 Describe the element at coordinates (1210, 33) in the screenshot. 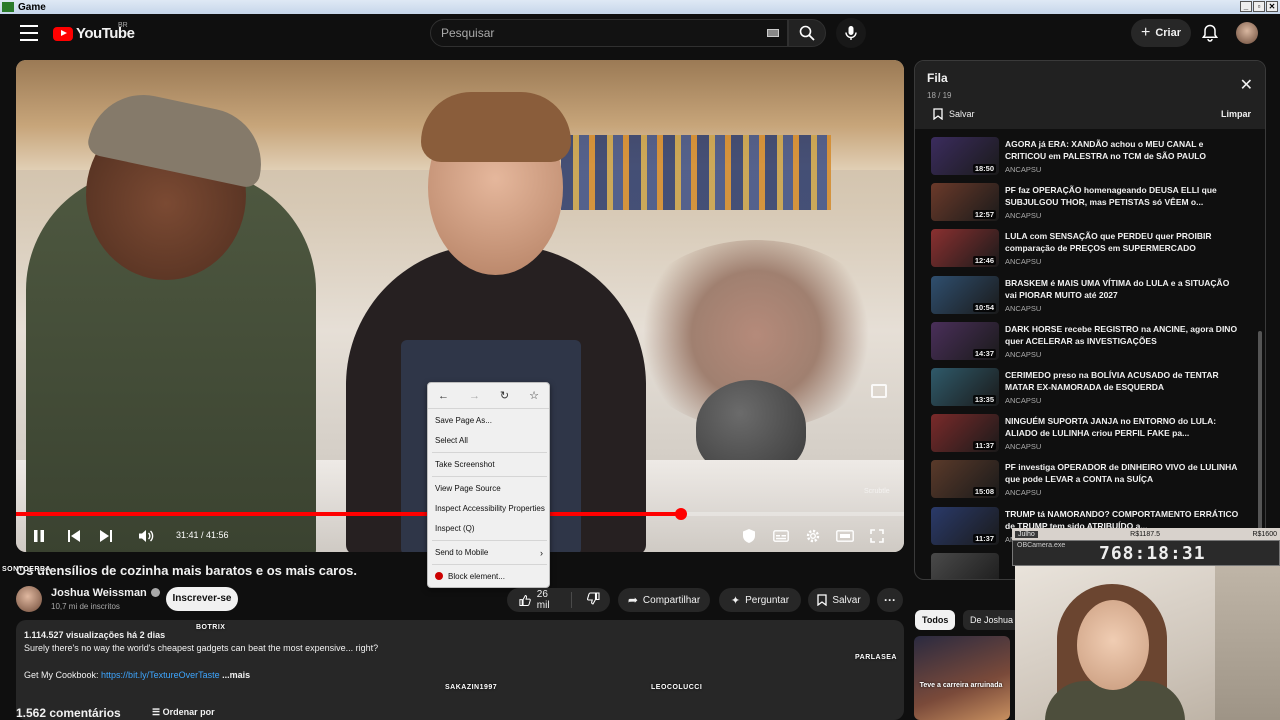

I see `notifications-bell-icon` at that location.